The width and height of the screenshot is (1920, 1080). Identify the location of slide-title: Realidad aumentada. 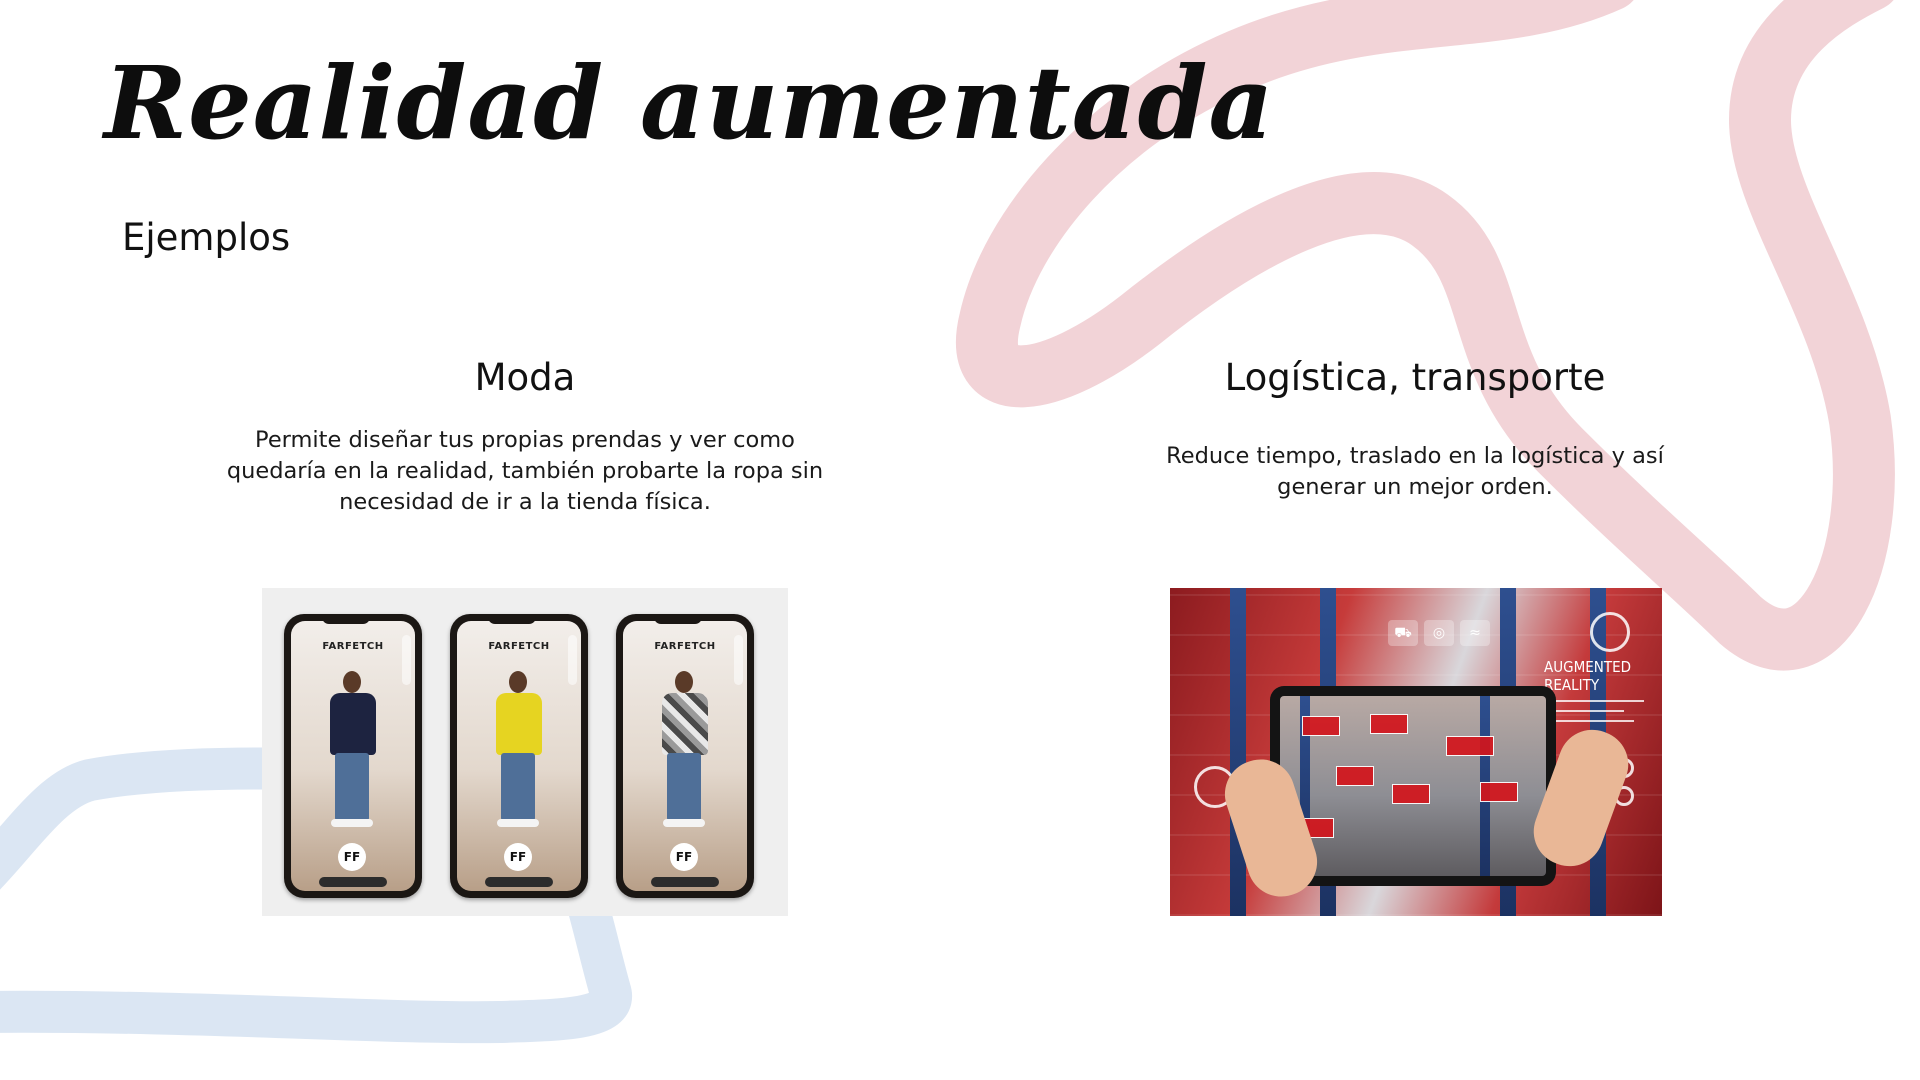
(689, 103).